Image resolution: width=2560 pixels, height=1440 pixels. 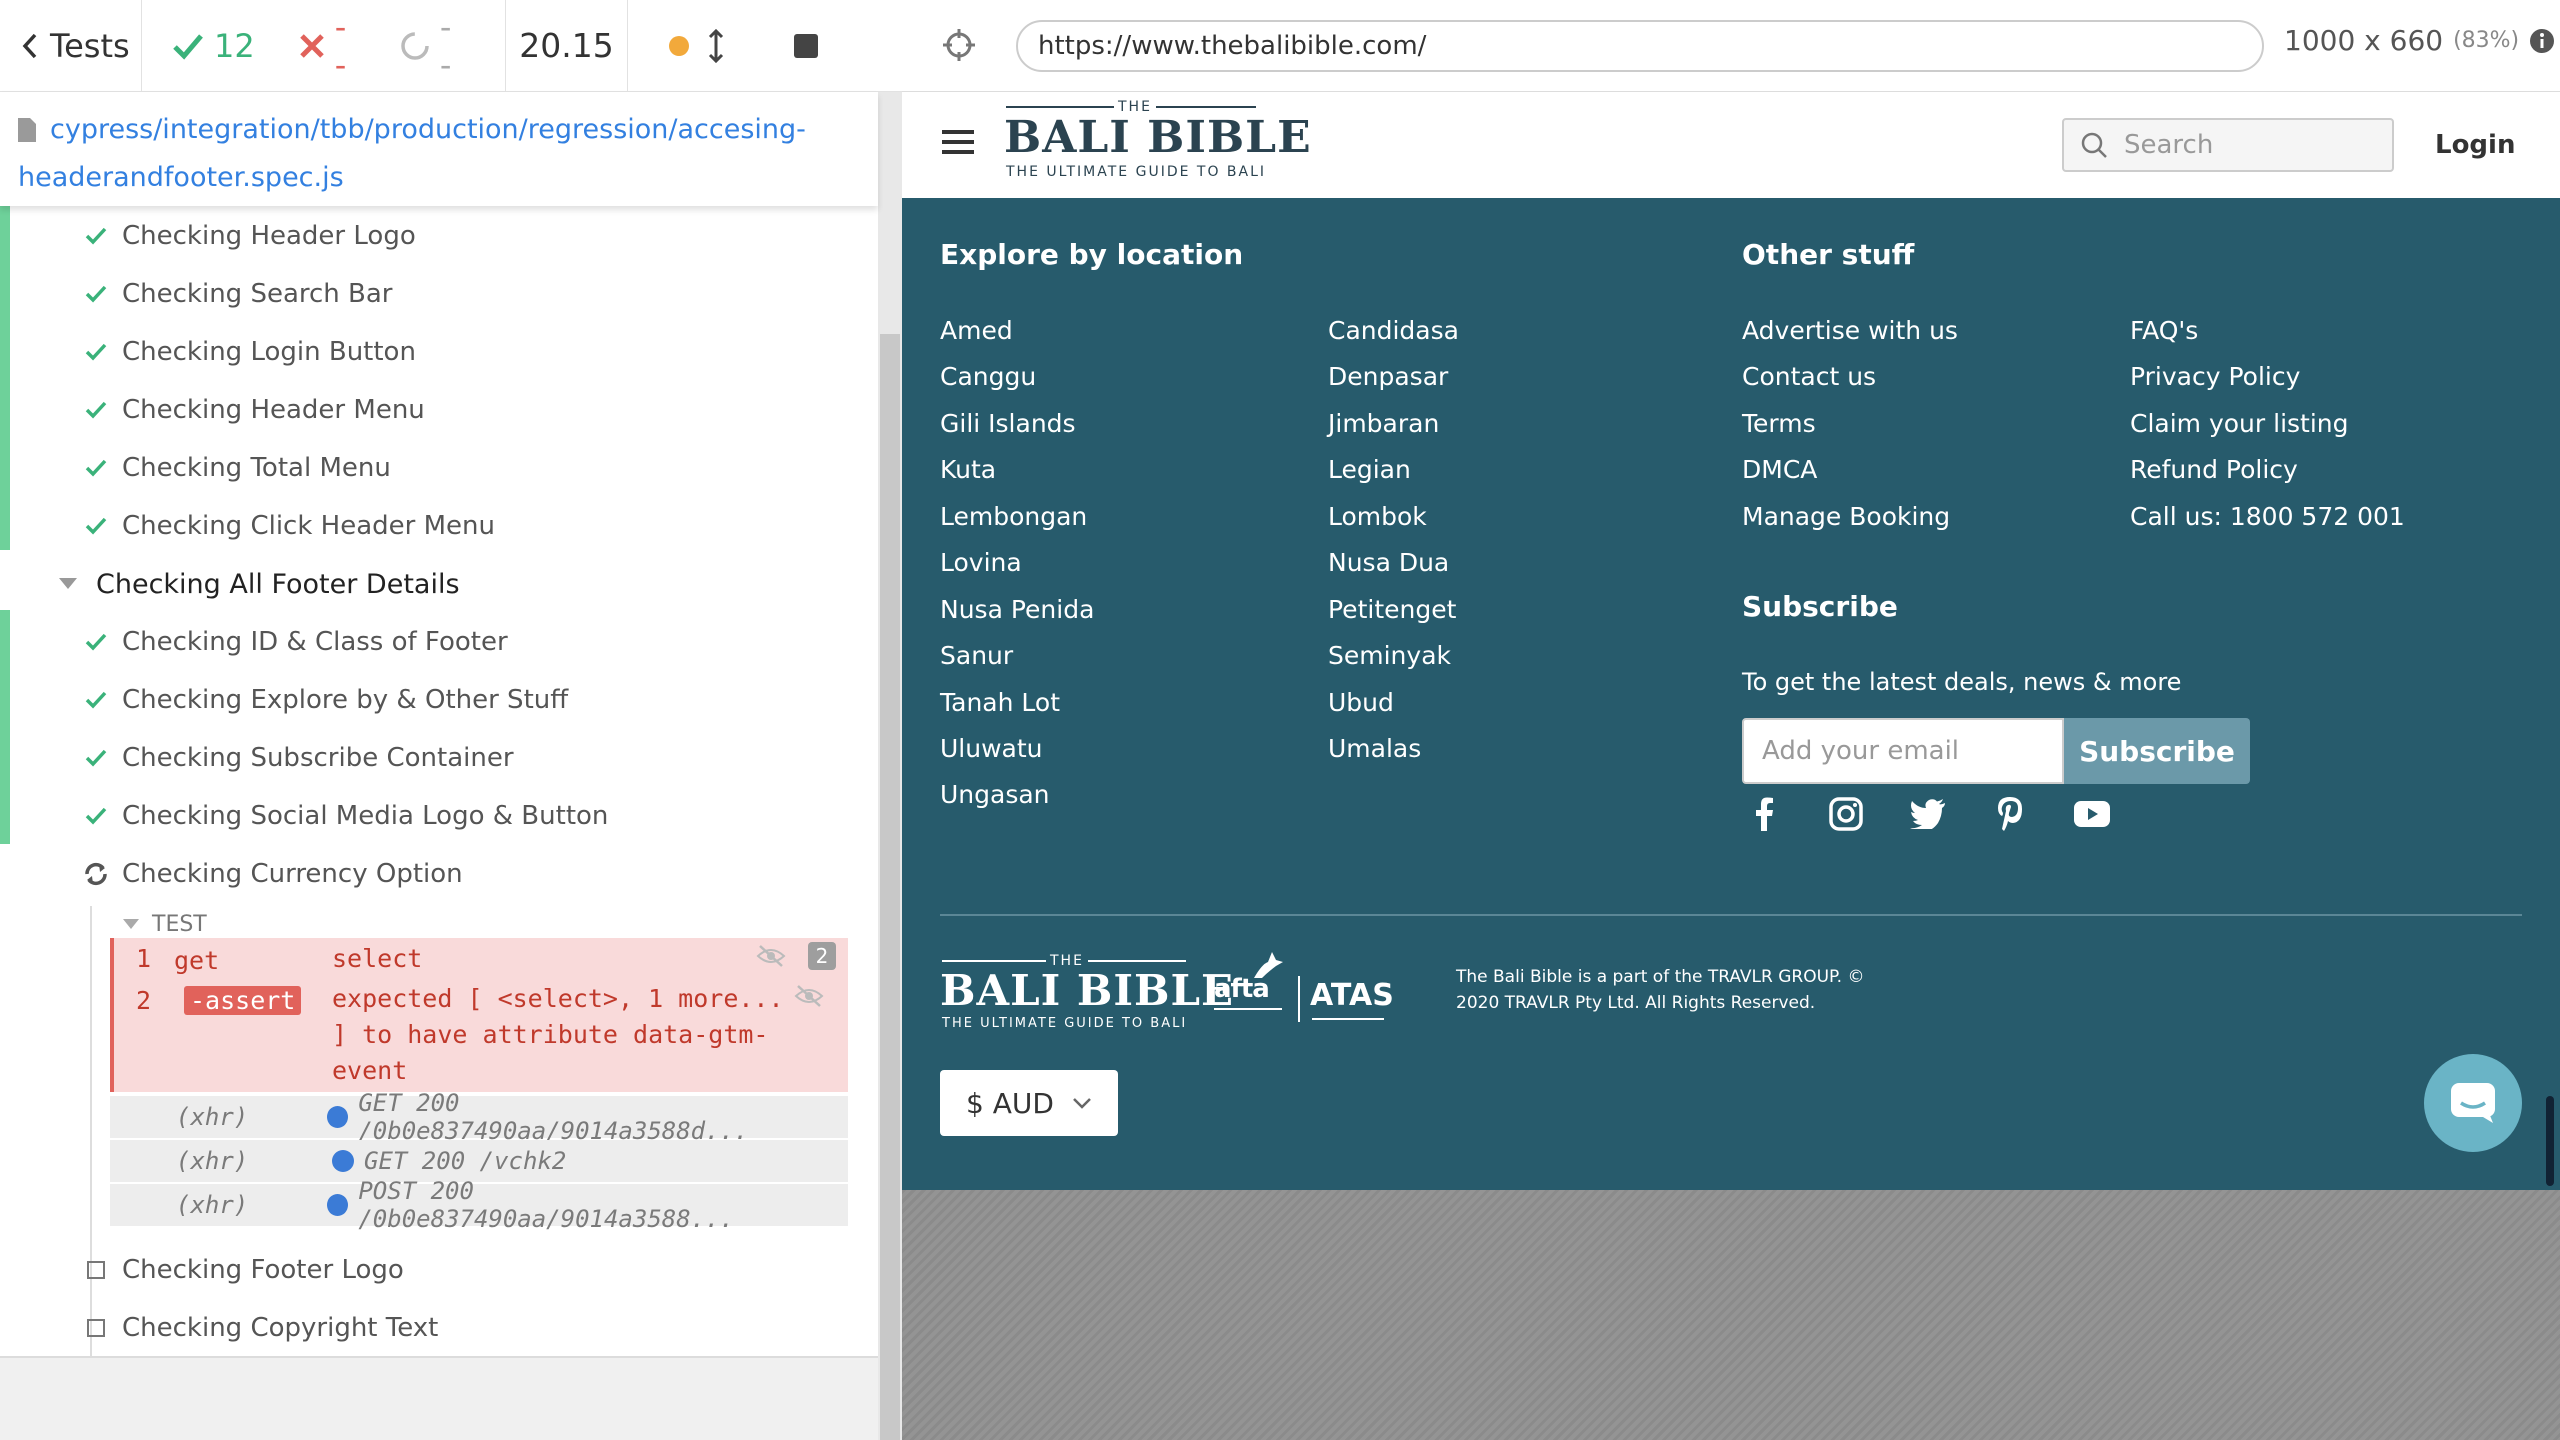 I want to click on other-link: Advertise with us, so click(x=1850, y=330).